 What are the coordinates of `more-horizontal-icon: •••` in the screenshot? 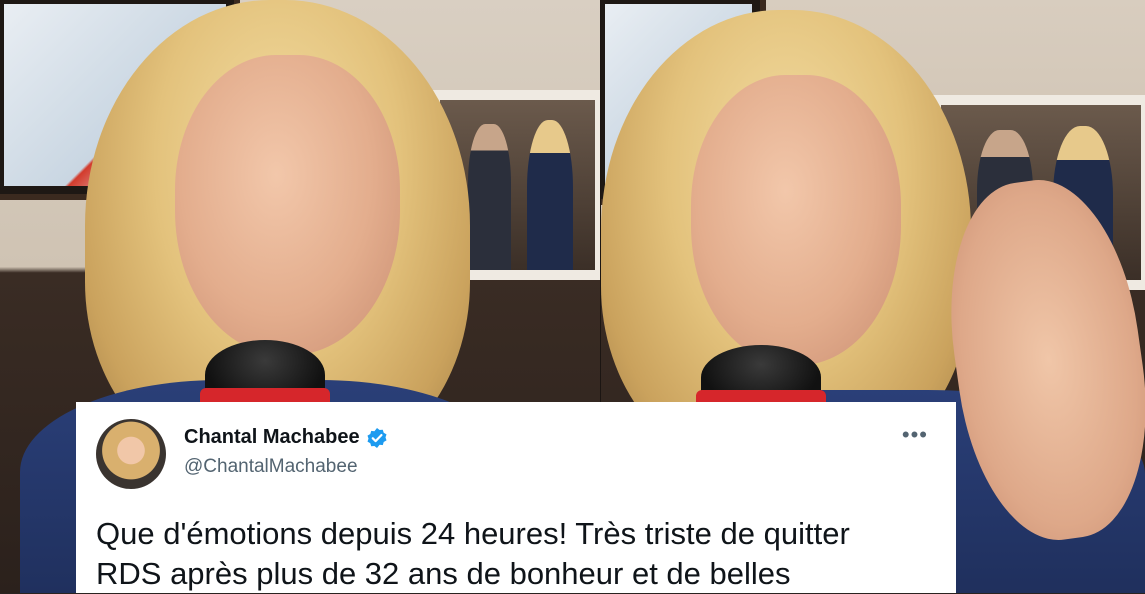 It's located at (915, 435).